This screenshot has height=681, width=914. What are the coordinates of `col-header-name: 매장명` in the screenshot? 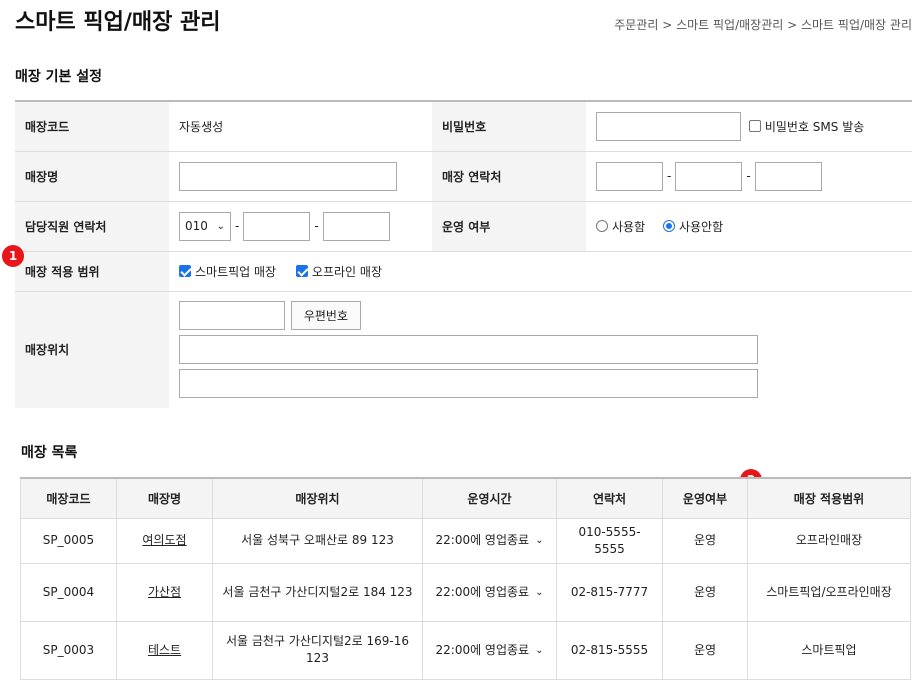 It's located at (164, 498).